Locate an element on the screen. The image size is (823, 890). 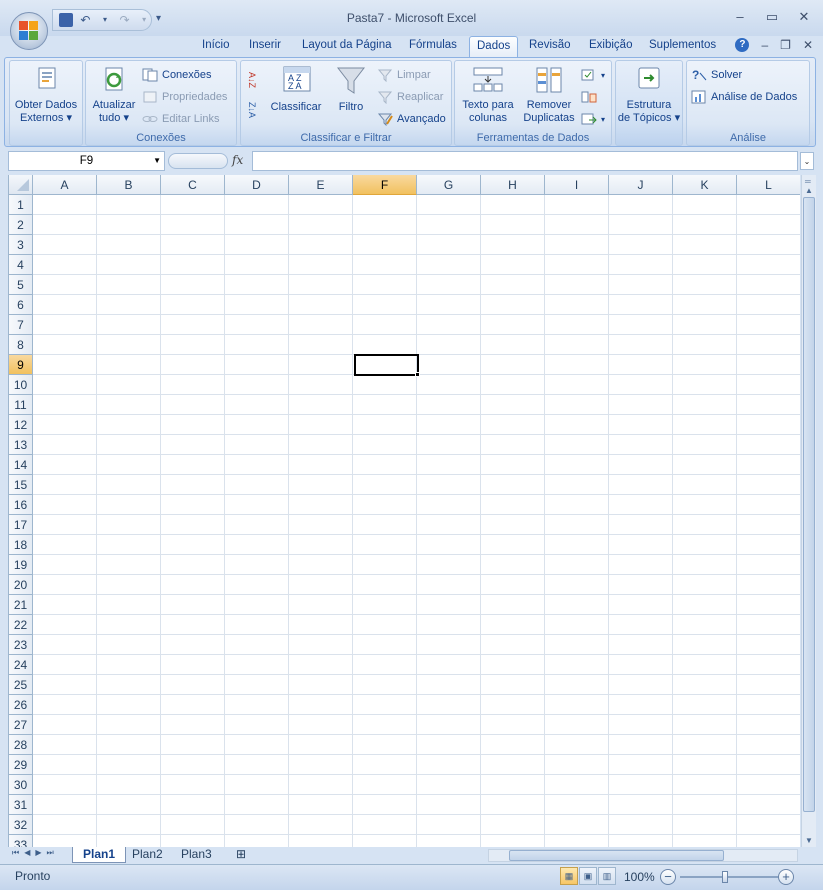
row-header: 18 is located at coordinates (21, 545).